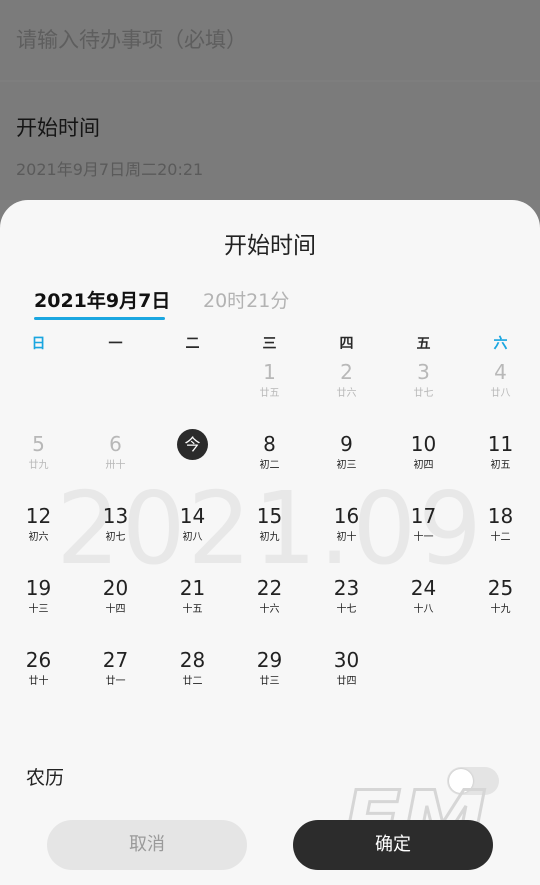 Image resolution: width=540 pixels, height=885 pixels. I want to click on calendar-day: 1 廿五, so click(269, 390).